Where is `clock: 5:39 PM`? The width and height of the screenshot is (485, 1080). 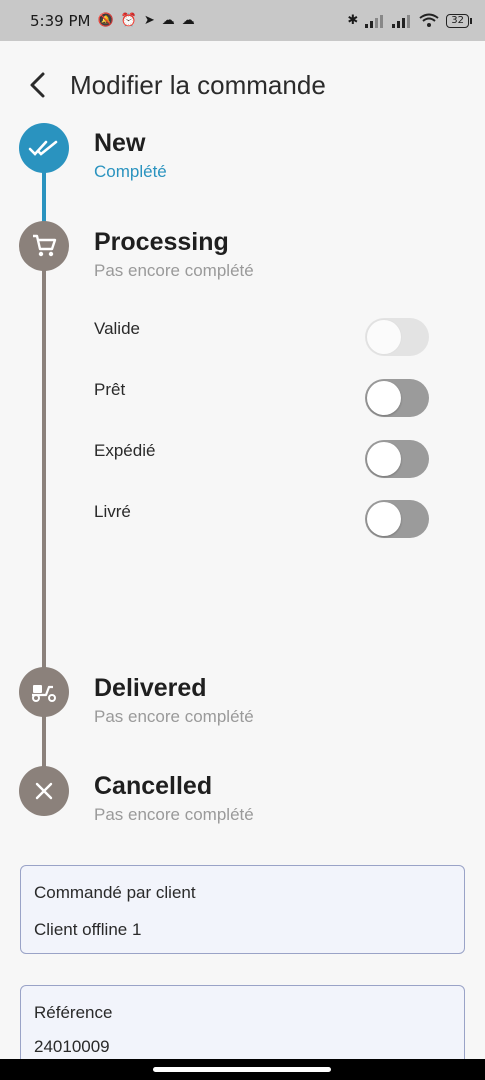
clock: 5:39 PM is located at coordinates (60, 20).